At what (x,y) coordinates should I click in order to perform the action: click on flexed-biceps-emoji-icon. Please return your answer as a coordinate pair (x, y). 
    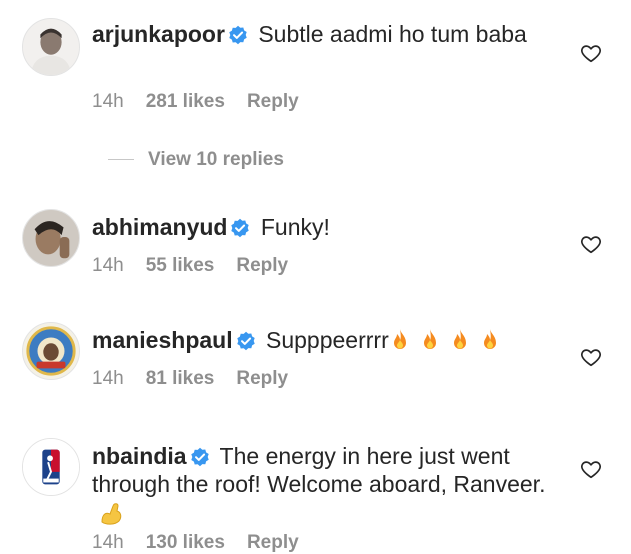
    Looking at the image, I should click on (111, 513).